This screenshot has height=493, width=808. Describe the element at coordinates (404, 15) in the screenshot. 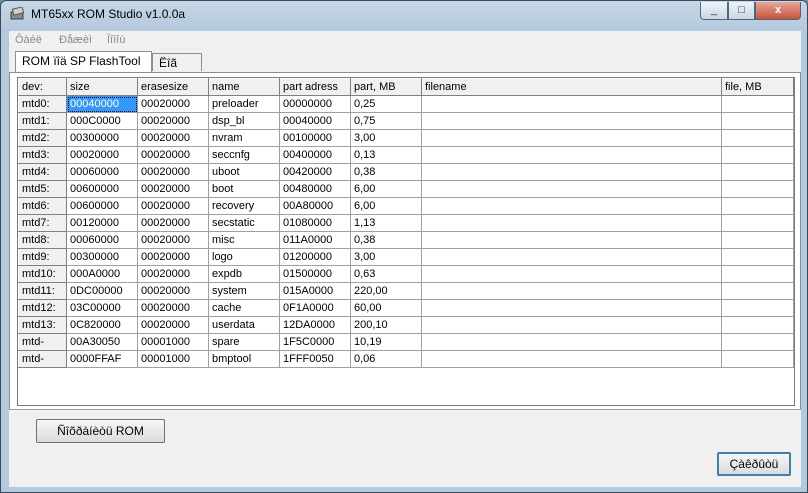

I see `title-bar: MT65xx ROM Studio v1.0.0a _ □ x` at that location.